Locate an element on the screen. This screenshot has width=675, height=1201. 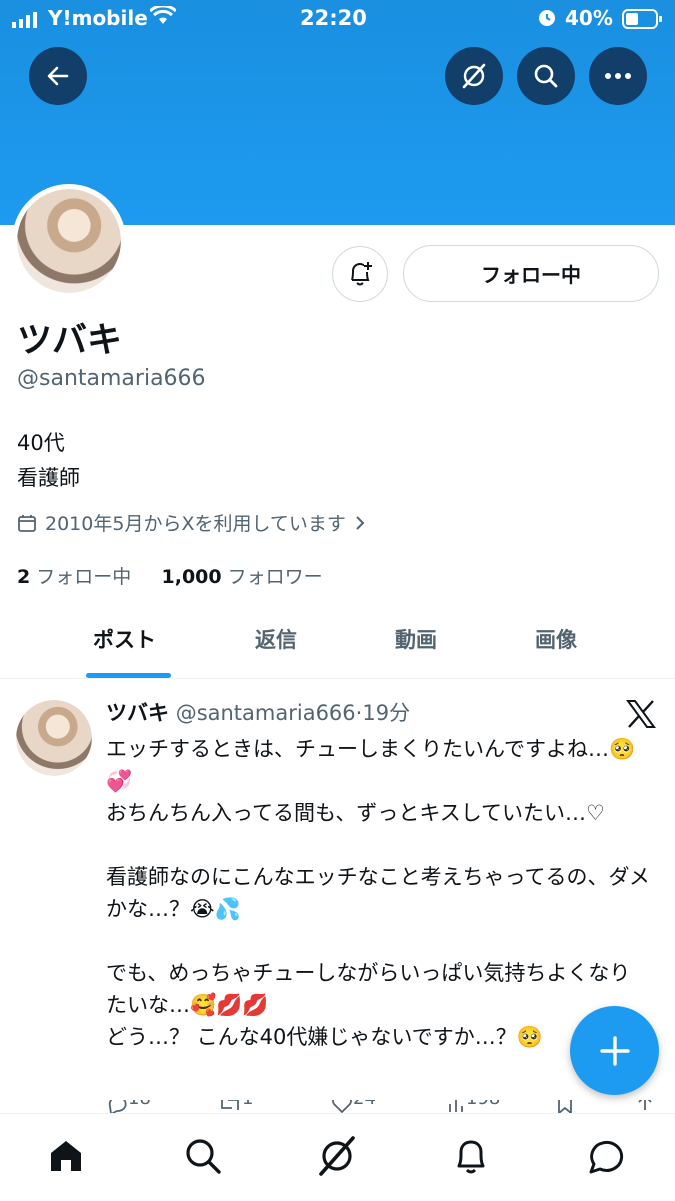
compose-button is located at coordinates (614, 1050).